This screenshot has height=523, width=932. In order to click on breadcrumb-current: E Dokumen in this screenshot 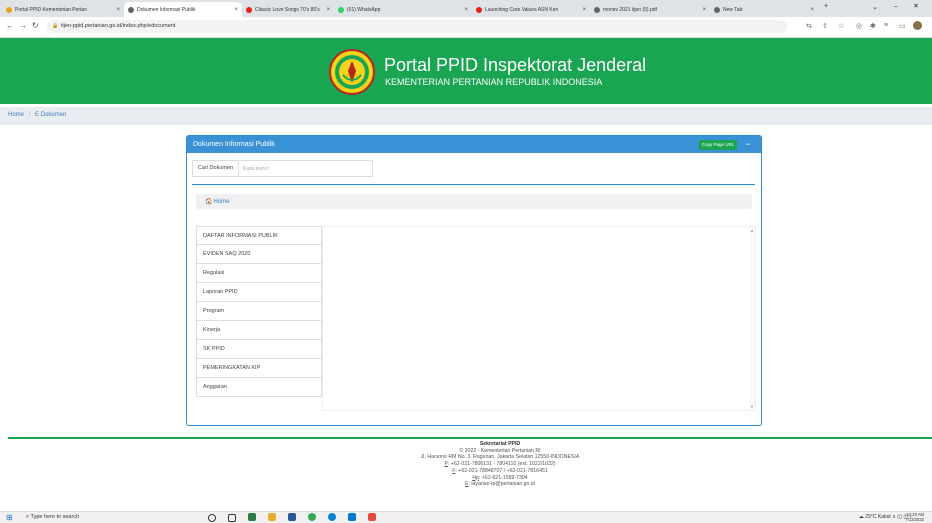, I will do `click(50, 115)`.